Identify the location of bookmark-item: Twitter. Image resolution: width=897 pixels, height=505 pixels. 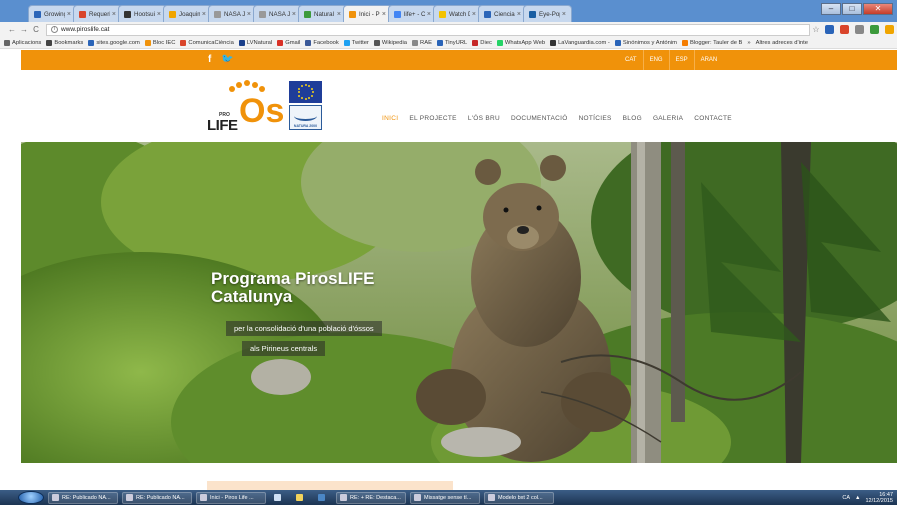
(356, 42).